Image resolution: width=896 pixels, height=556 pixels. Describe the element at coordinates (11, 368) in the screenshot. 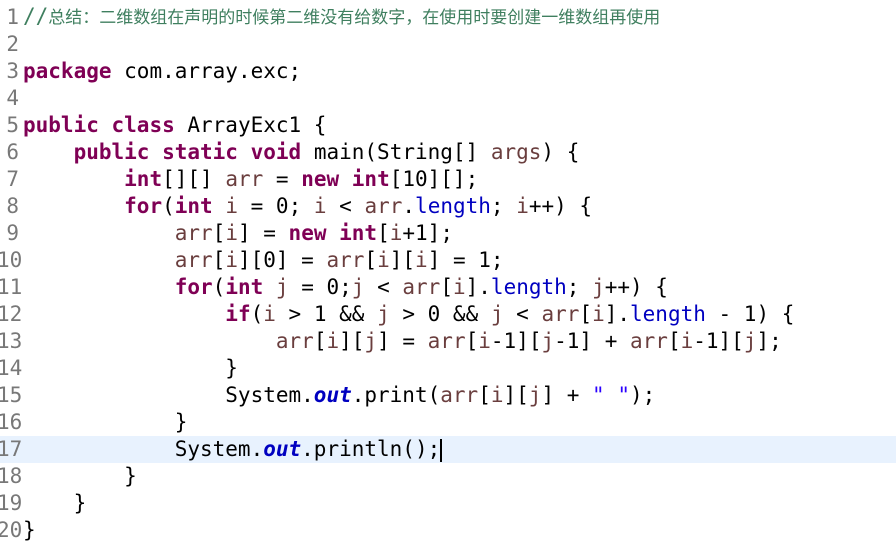

I see `line-number: 14` at that location.